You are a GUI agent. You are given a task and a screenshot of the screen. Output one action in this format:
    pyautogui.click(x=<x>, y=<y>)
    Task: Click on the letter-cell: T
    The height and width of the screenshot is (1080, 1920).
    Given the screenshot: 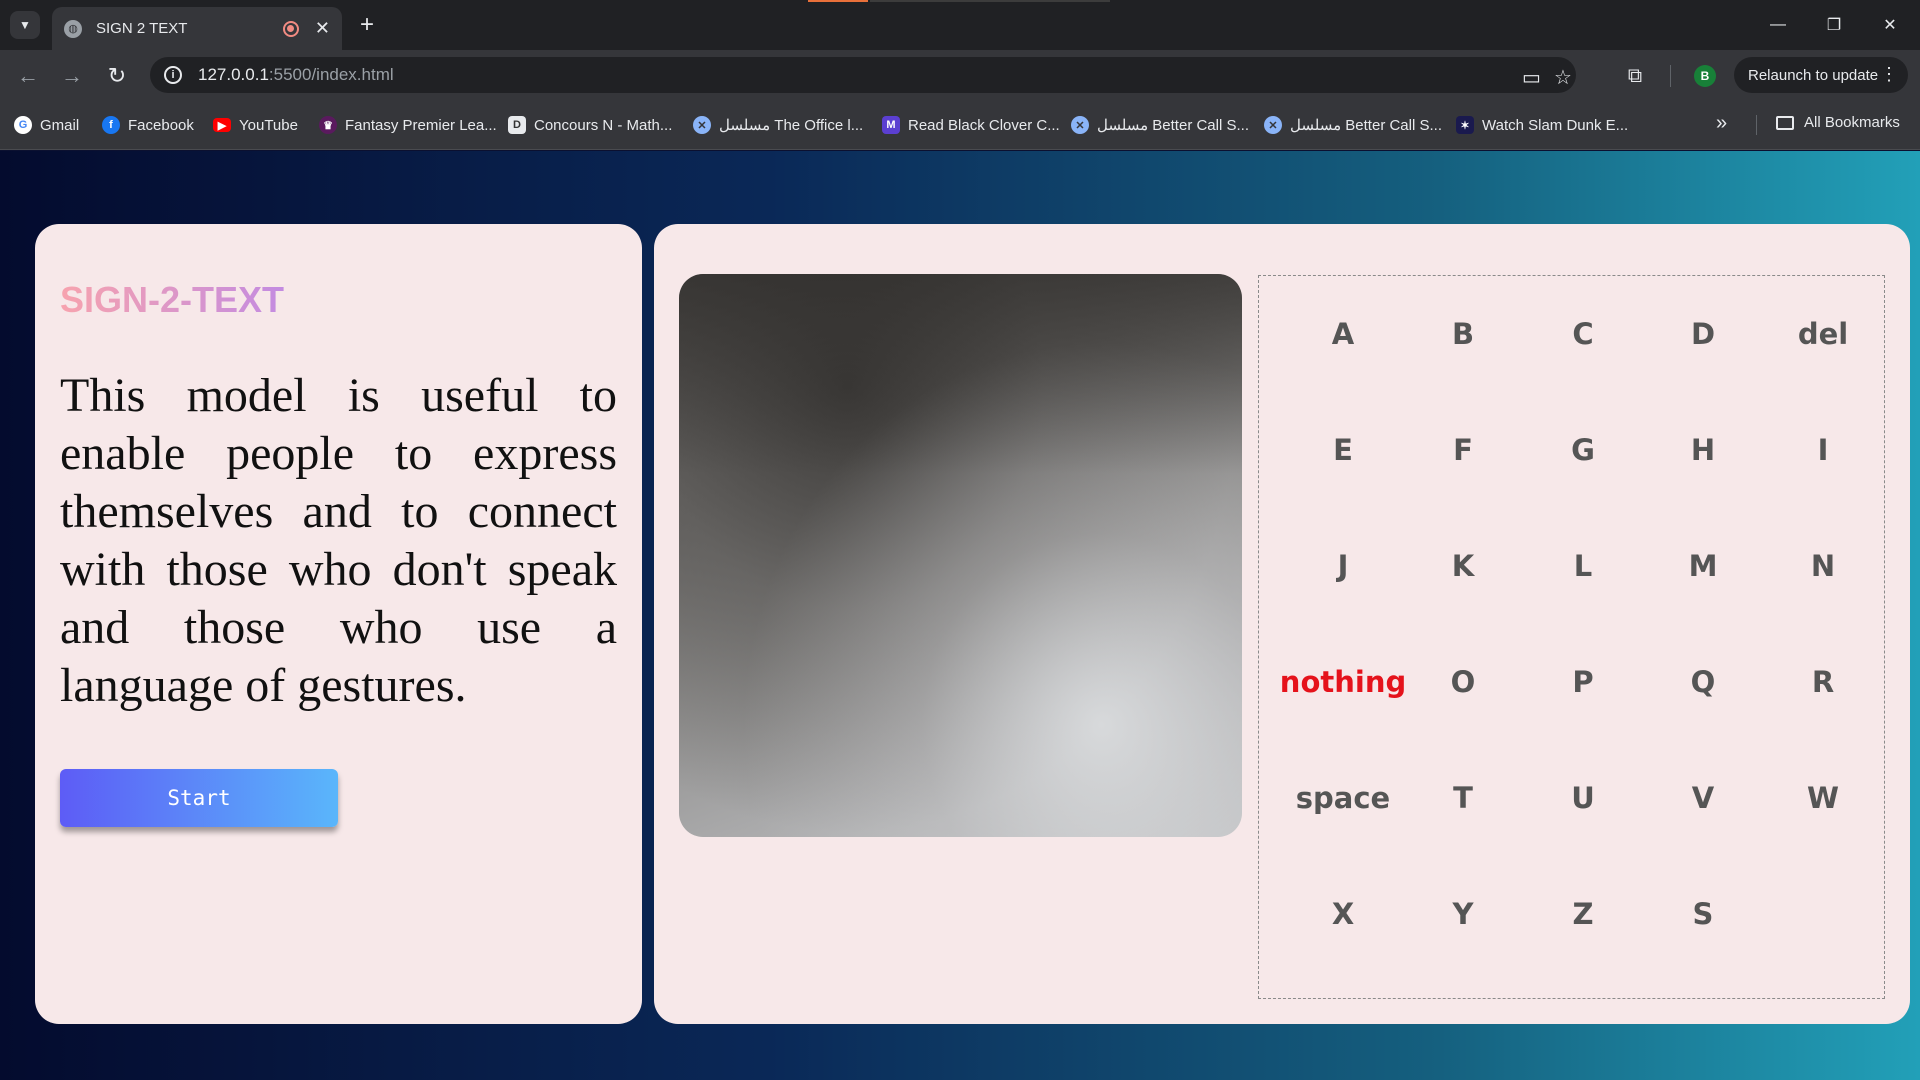 What is the action you would take?
    pyautogui.click(x=1463, y=798)
    